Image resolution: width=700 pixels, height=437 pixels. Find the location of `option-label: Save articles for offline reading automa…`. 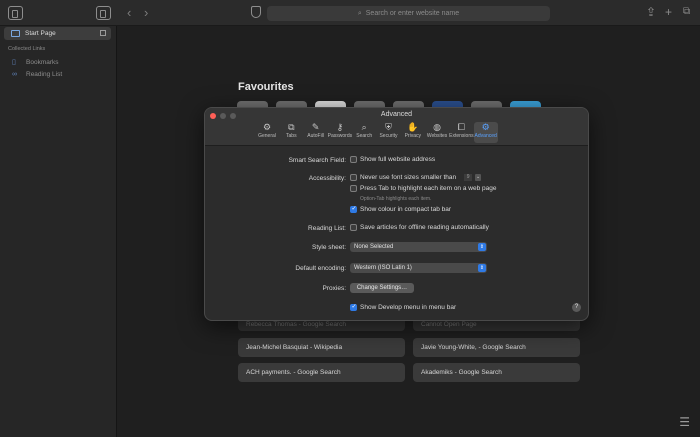

option-label: Save articles for offline reading automa… is located at coordinates (424, 227).